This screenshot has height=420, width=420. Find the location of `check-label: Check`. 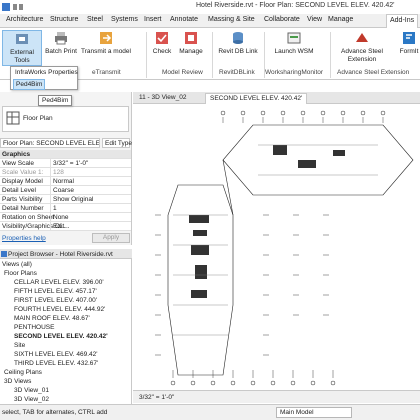

check-label: Check is located at coordinates (162, 51).